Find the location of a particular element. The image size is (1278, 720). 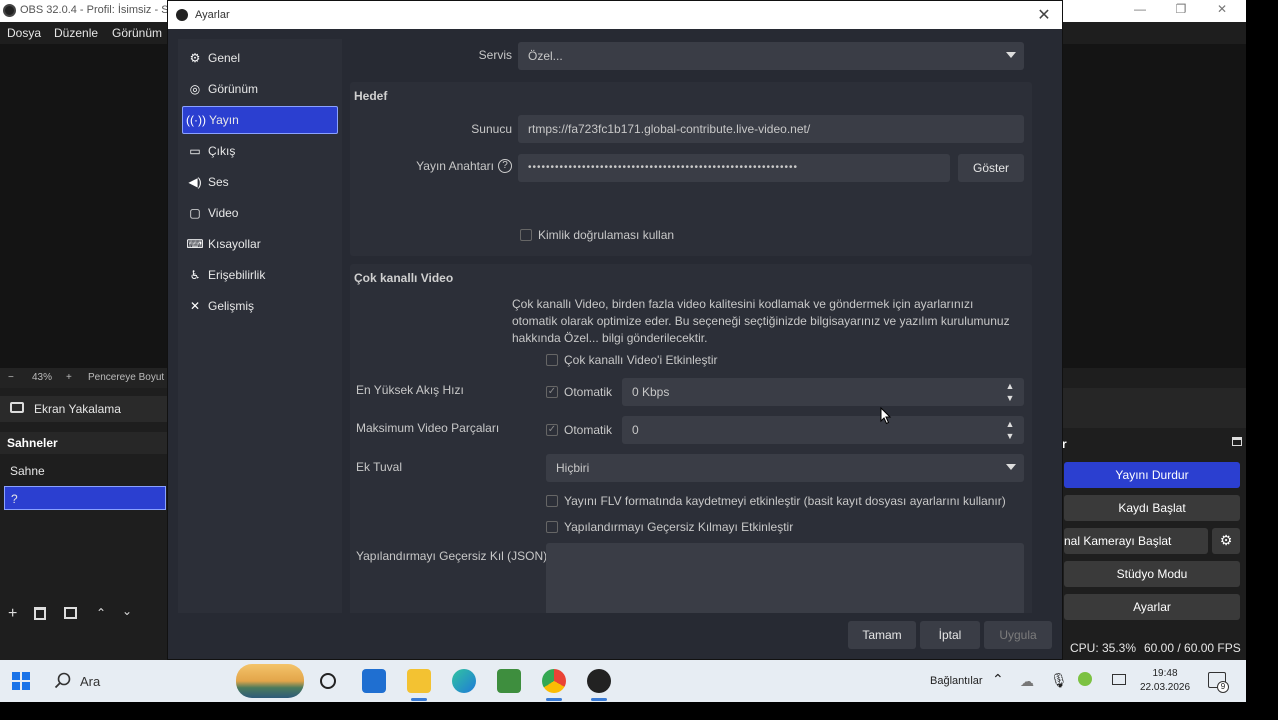

nav-item-hotkeys: ⌨ Kısayollar is located at coordinates (260, 244).